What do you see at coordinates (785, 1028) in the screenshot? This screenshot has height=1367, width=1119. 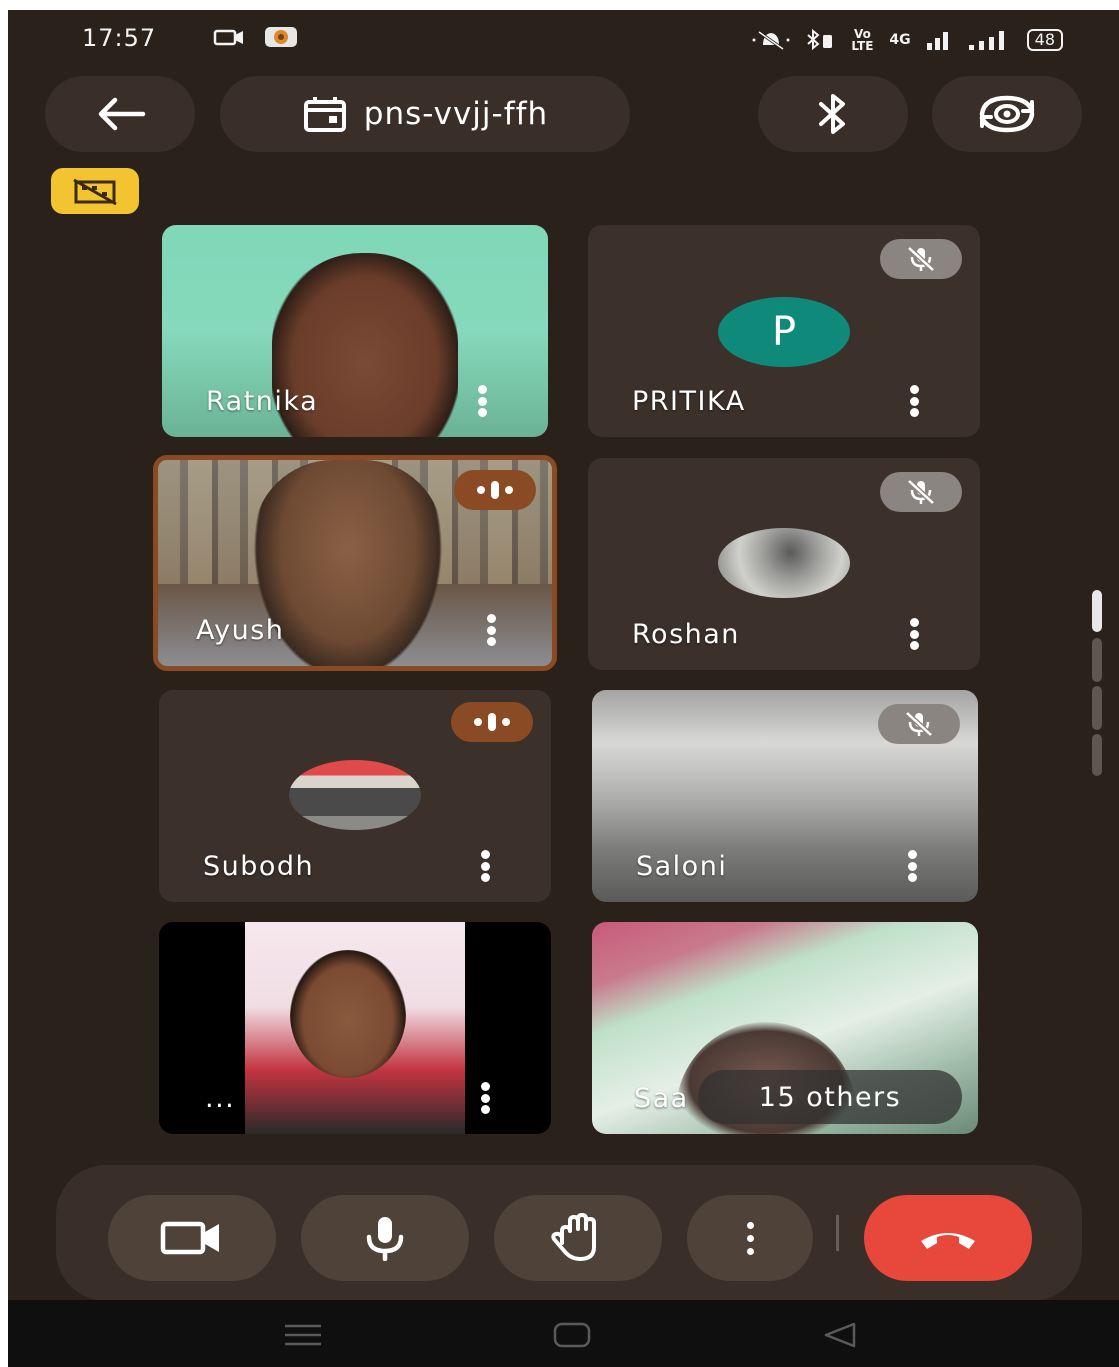 I see `participant-tile: Saa 15 others` at bounding box center [785, 1028].